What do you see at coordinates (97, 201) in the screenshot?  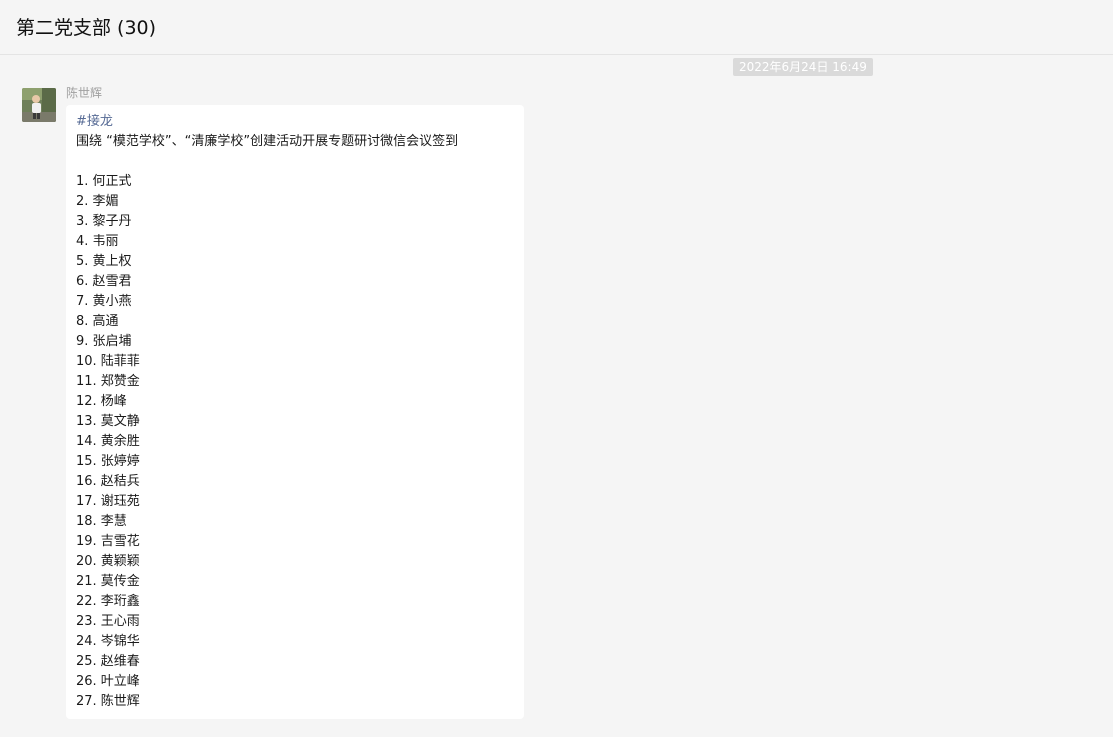 I see `list-item: 2. 李媚` at bounding box center [97, 201].